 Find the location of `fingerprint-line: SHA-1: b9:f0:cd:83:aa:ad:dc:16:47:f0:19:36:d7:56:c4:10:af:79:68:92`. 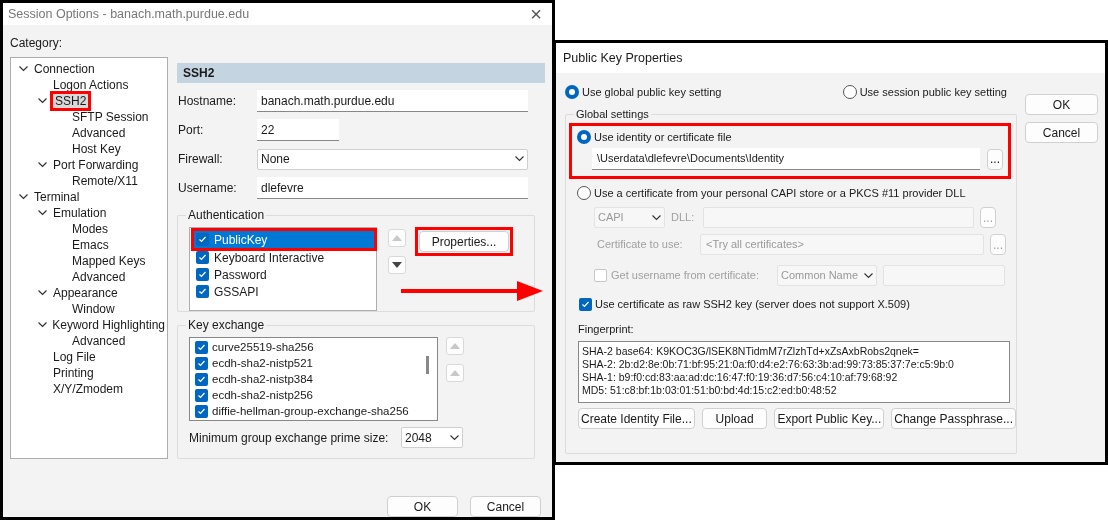

fingerprint-line: SHA-1: b9:f0:cd:83:aa:ad:dc:16:47:f0:19:36:d7:56:c4:10:af:79:68:92 is located at coordinates (740, 377).